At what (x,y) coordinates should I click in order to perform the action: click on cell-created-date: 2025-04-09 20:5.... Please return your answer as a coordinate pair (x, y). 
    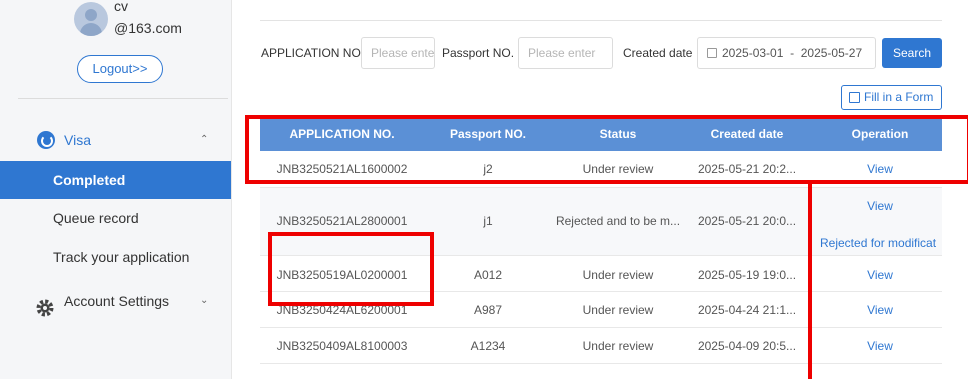
    Looking at the image, I should click on (747, 346).